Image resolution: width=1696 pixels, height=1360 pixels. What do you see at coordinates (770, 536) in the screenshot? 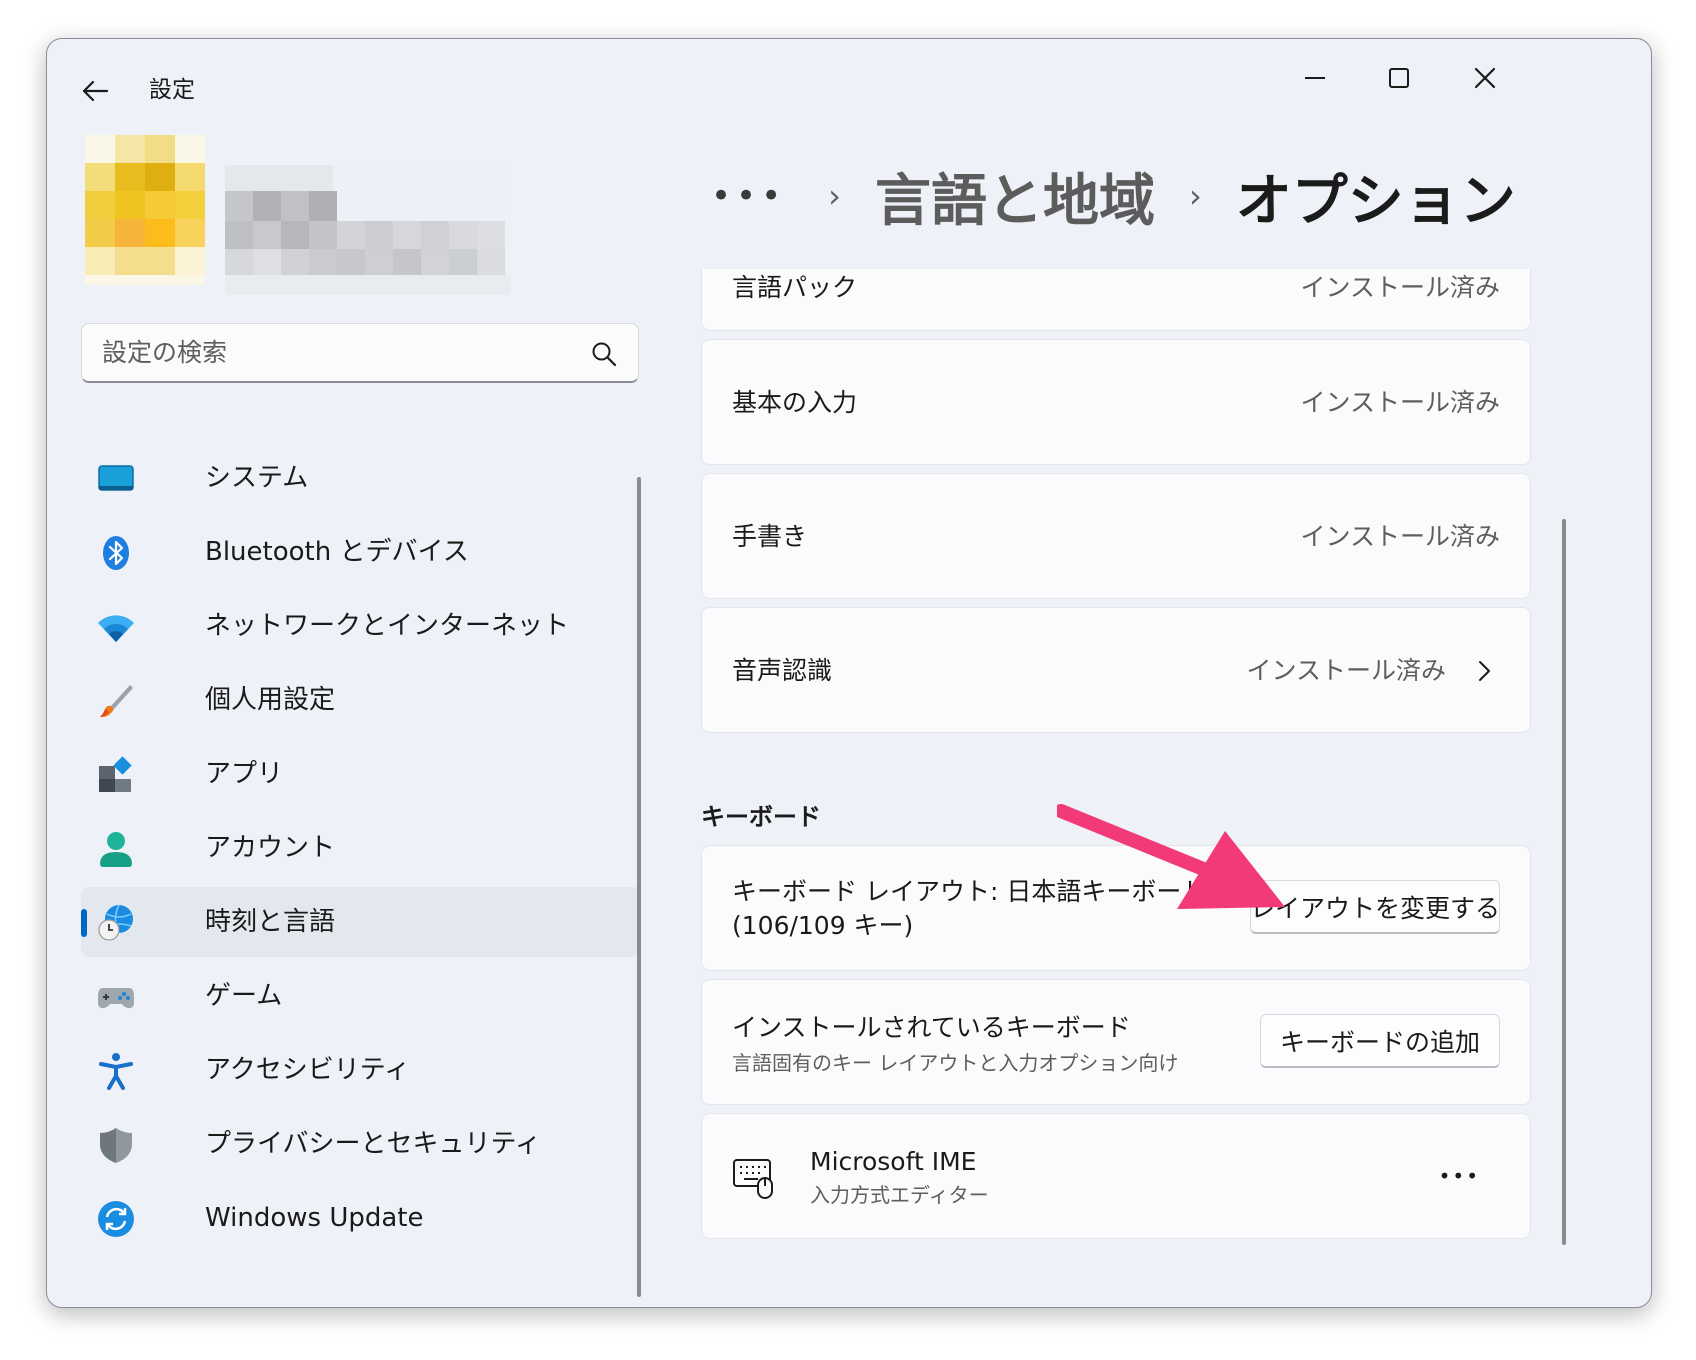
I see `feature-name: 手書き` at bounding box center [770, 536].